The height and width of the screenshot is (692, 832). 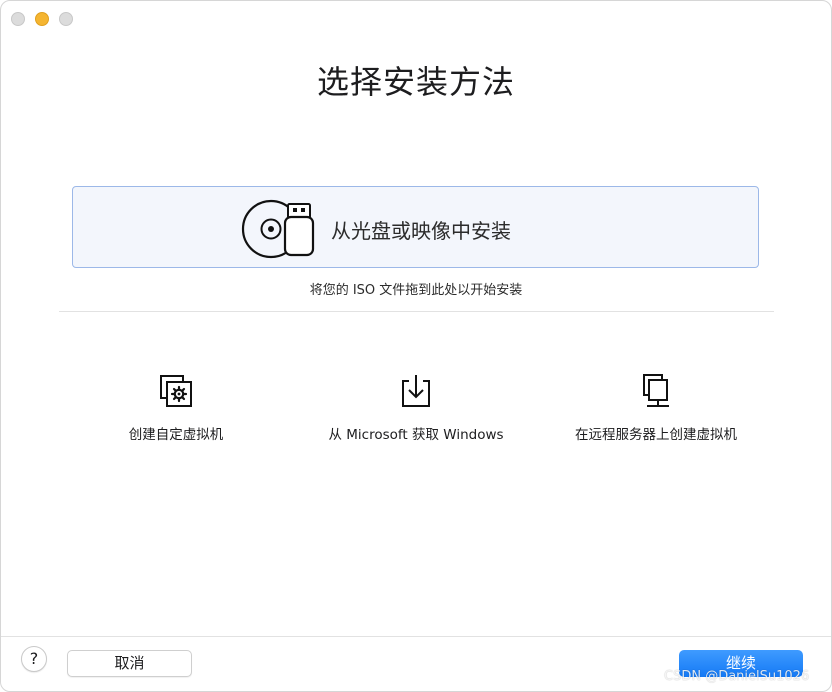 What do you see at coordinates (416, 391) in the screenshot?
I see `download-icon` at bounding box center [416, 391].